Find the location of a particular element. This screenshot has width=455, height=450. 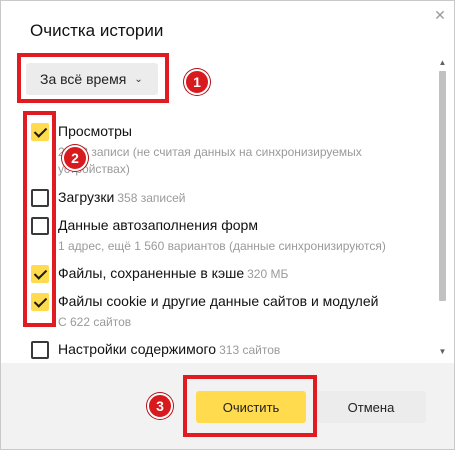

item-detail: С 622 сайтов is located at coordinates (95, 322).